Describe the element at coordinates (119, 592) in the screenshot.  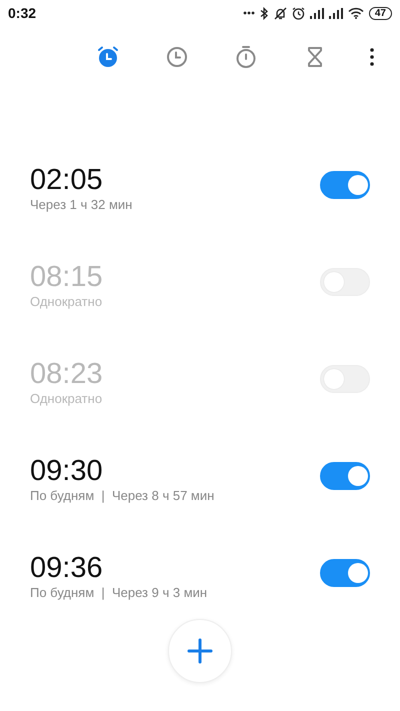
I see `alarm-description: По будням | Через 9 ч 3 мин` at that location.